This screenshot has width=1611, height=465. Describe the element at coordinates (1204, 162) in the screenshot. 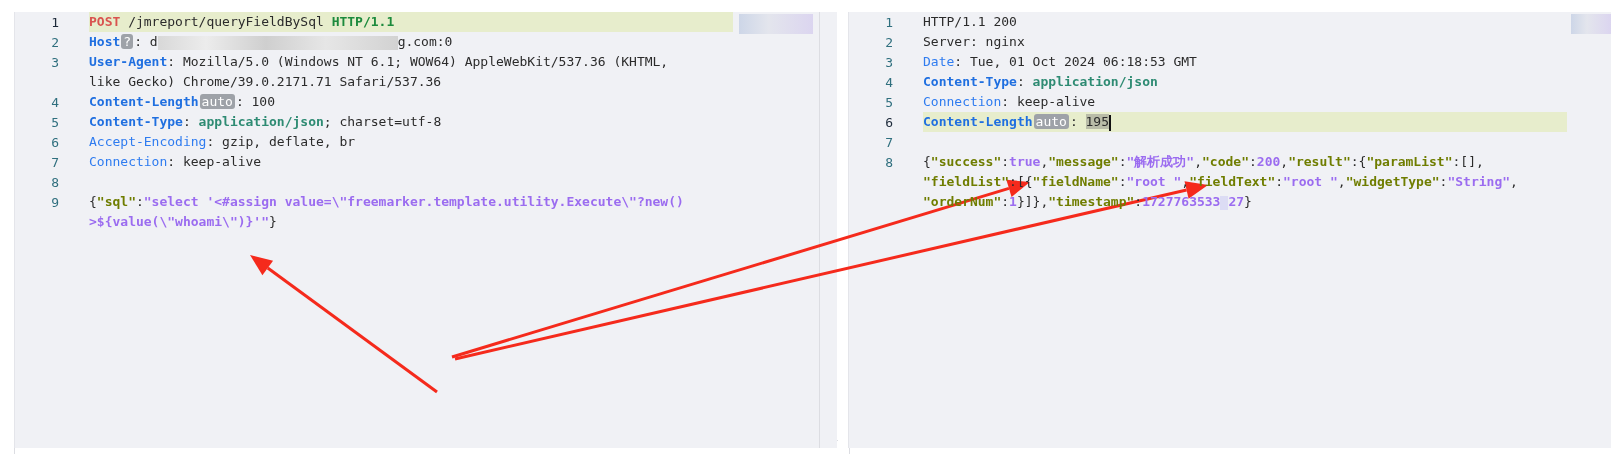

I see `code-line: {"success":true,"message":"解析成功","code":200,"result":{"paramList":[],` at that location.